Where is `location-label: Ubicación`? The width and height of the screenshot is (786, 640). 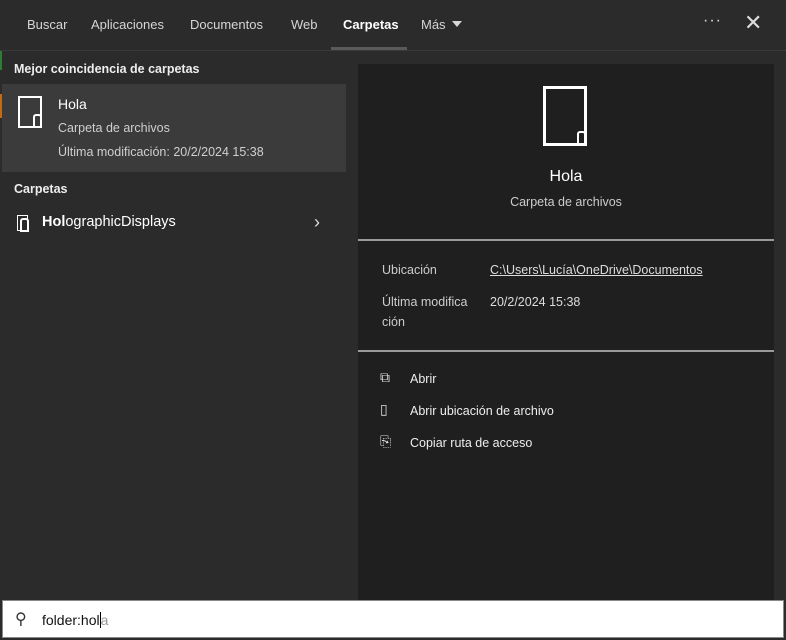
location-label: Ubicación is located at coordinates (409, 270).